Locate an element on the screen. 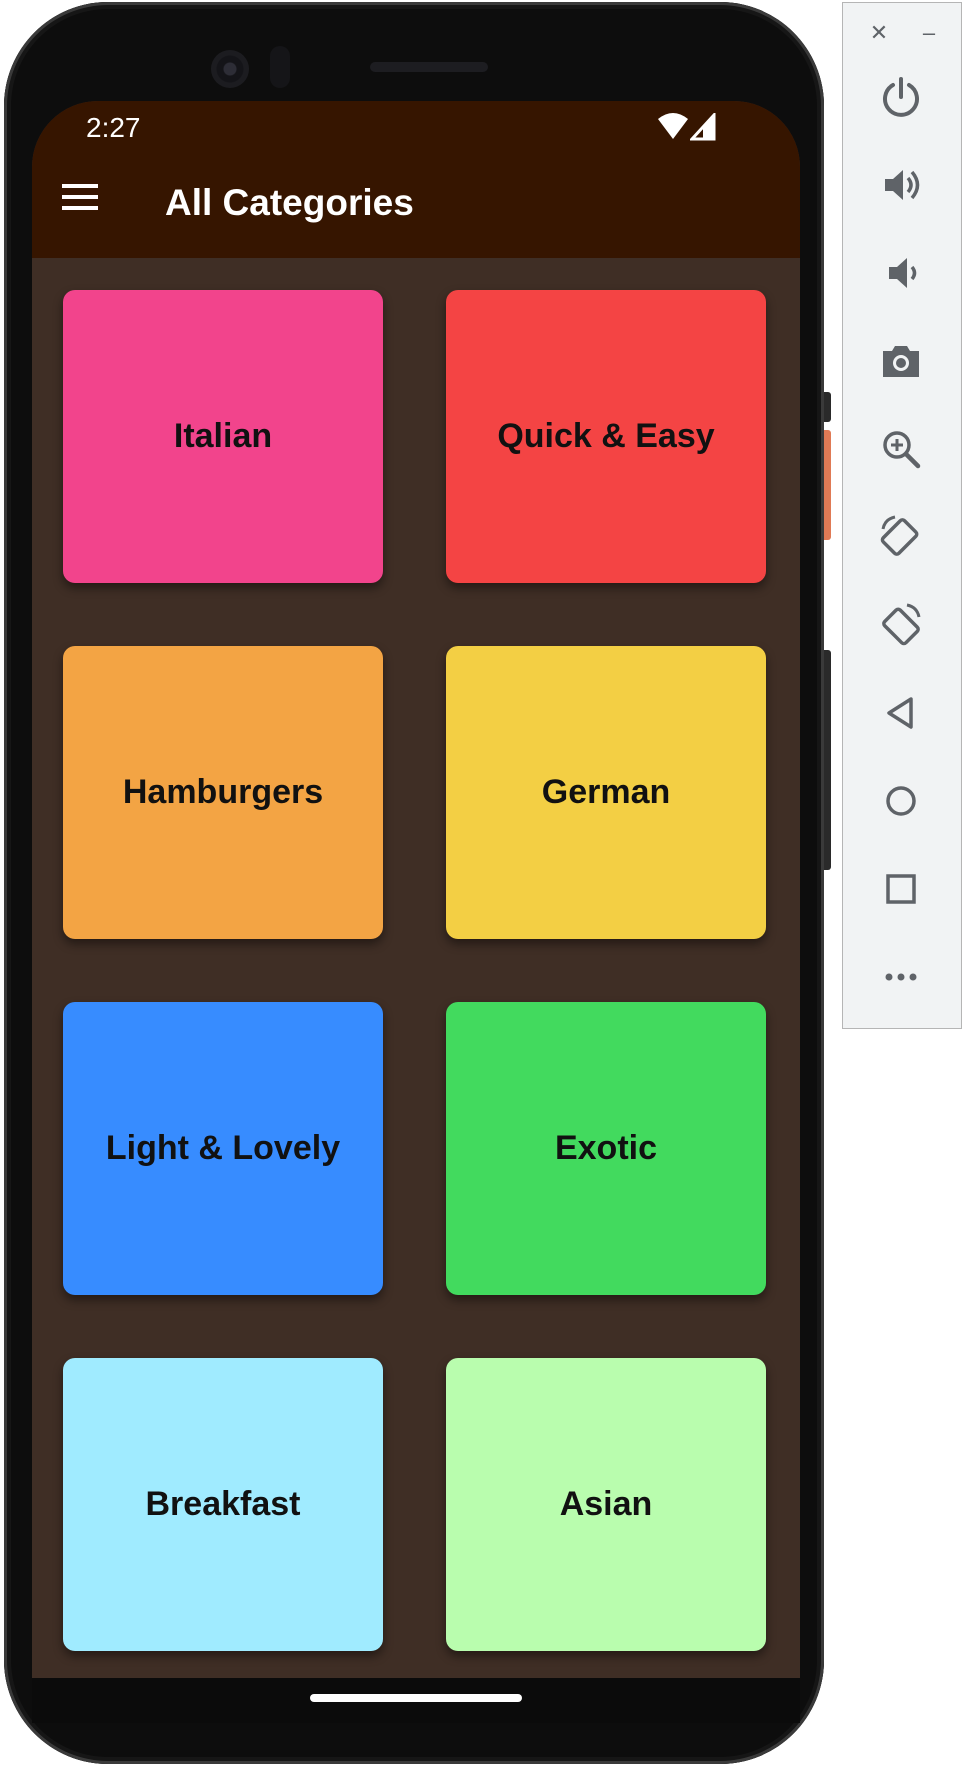 The width and height of the screenshot is (964, 1770). category-label: Light & Lovely is located at coordinates (223, 1148).